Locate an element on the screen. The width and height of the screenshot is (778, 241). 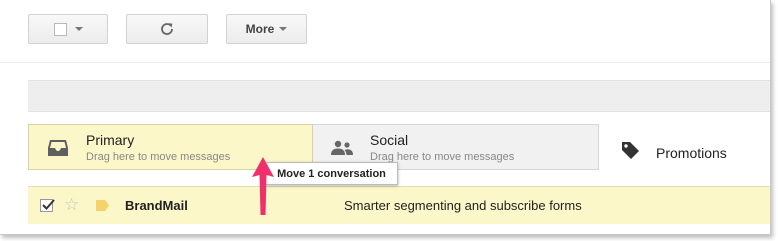
annotation-arrow-icon is located at coordinates (263, 186).